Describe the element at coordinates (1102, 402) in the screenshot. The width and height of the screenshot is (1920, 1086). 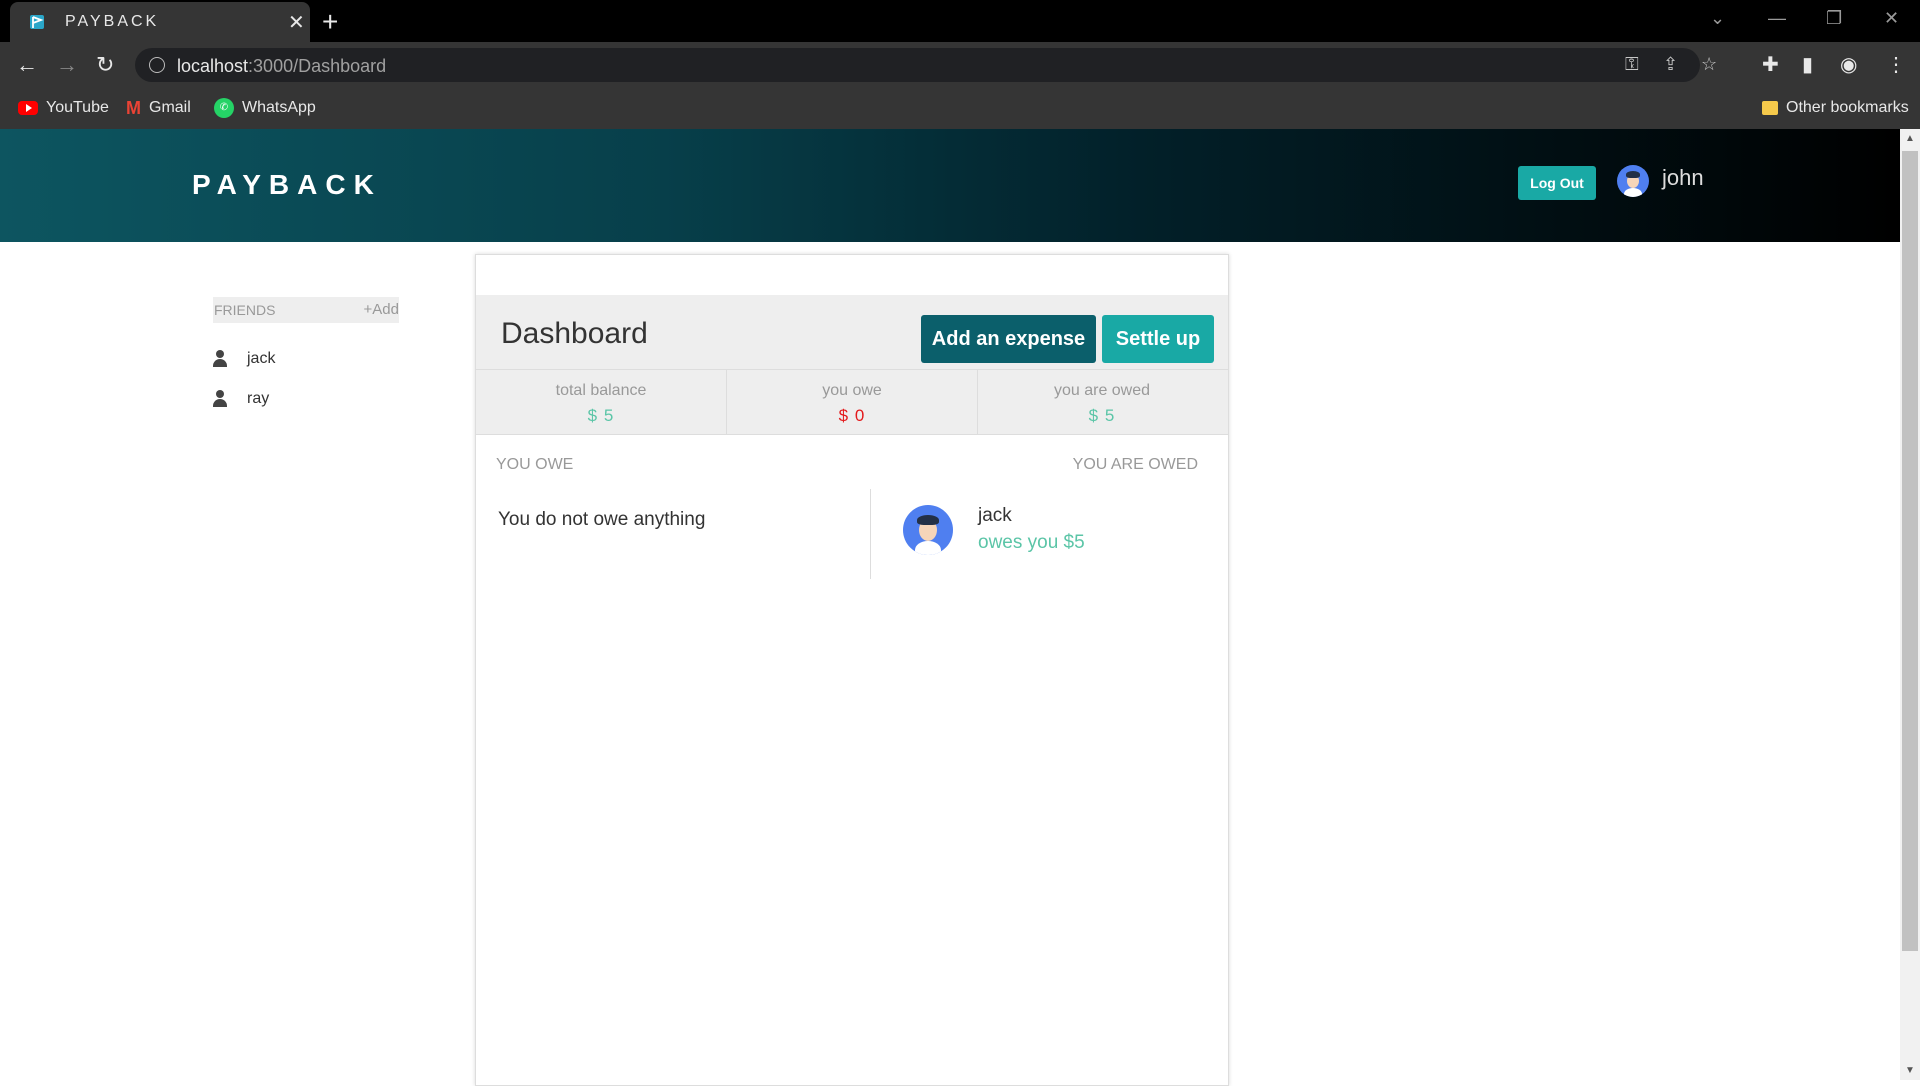
I see `you-are-owed-balance: you are owed $ 5` at that location.